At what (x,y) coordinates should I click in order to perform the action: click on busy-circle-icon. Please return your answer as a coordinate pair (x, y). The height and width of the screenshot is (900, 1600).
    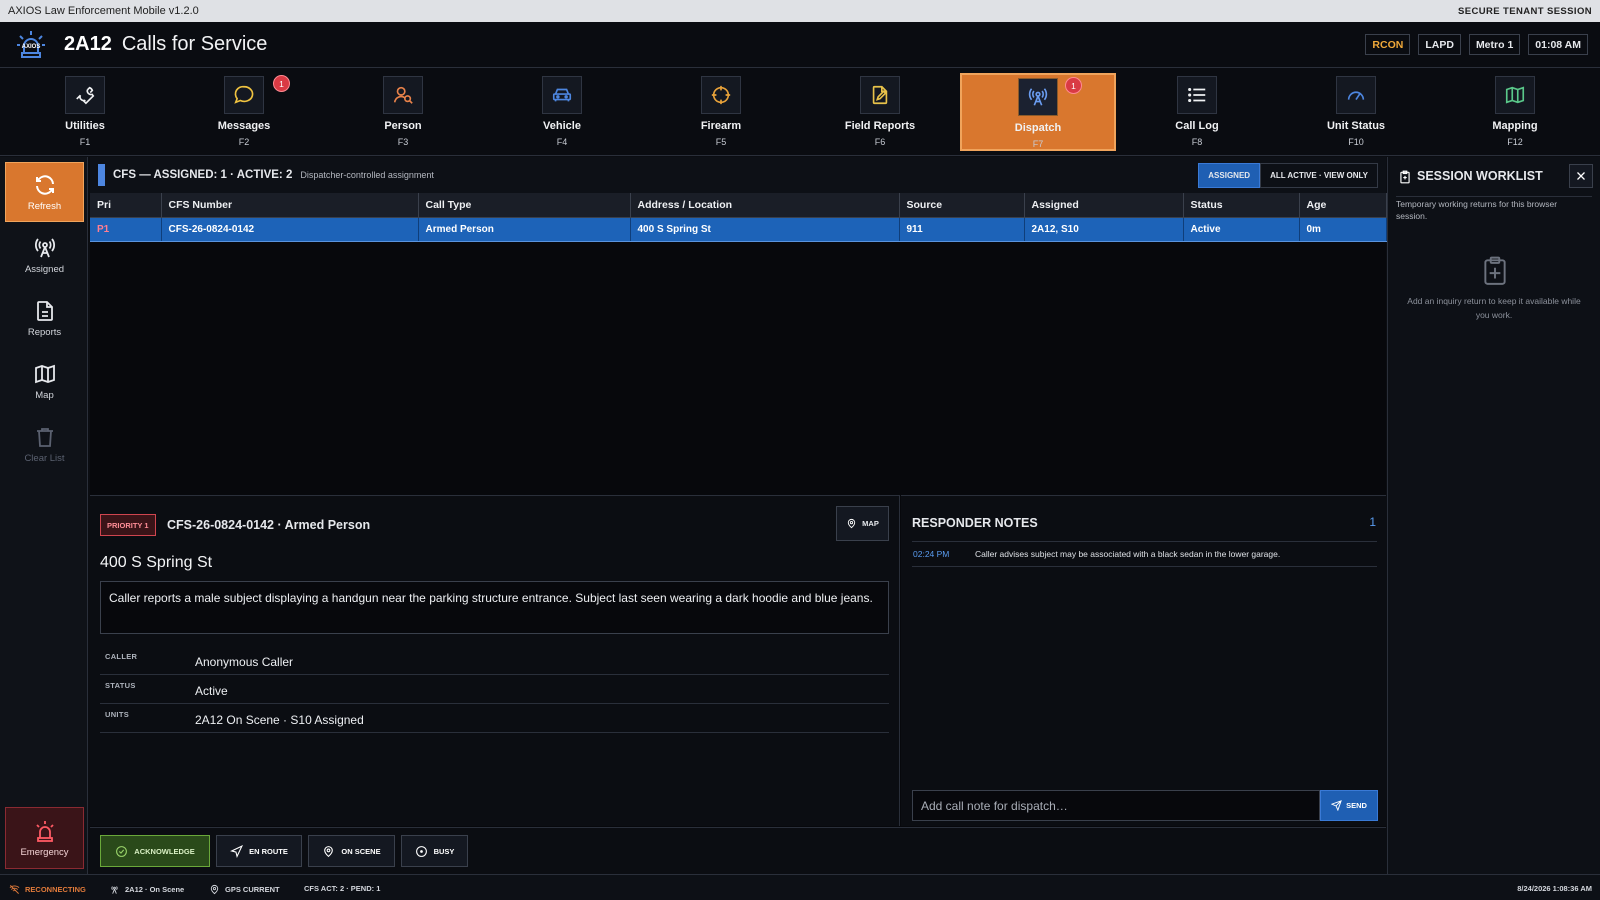
    Looking at the image, I should click on (421, 851).